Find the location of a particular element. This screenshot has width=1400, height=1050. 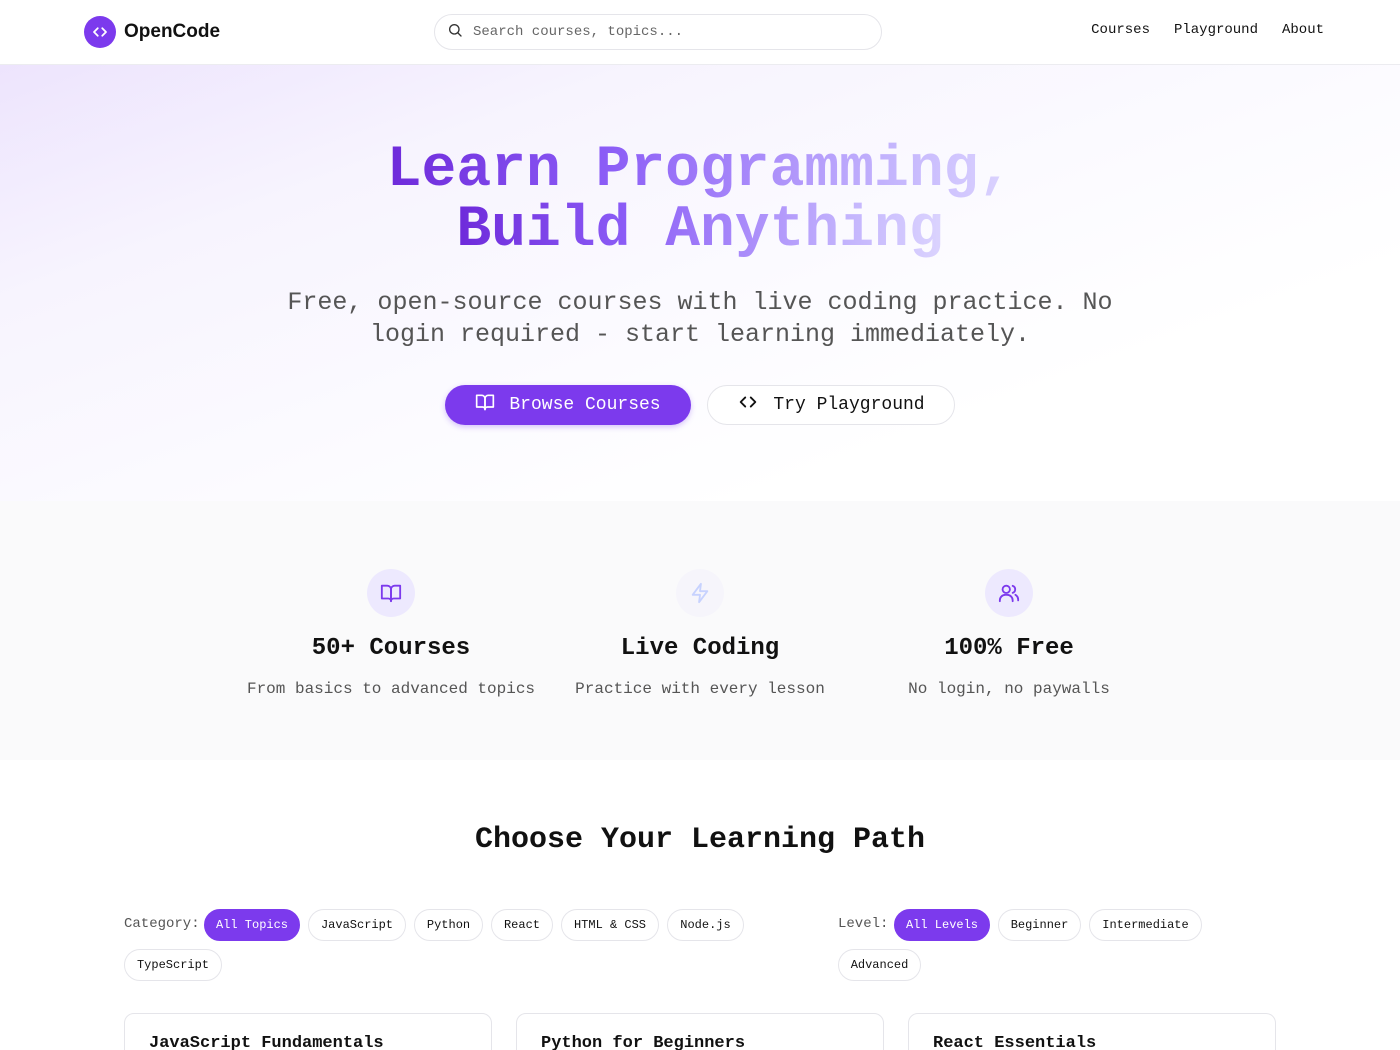

category-chip-all-topics: All Topics is located at coordinates (252, 925).